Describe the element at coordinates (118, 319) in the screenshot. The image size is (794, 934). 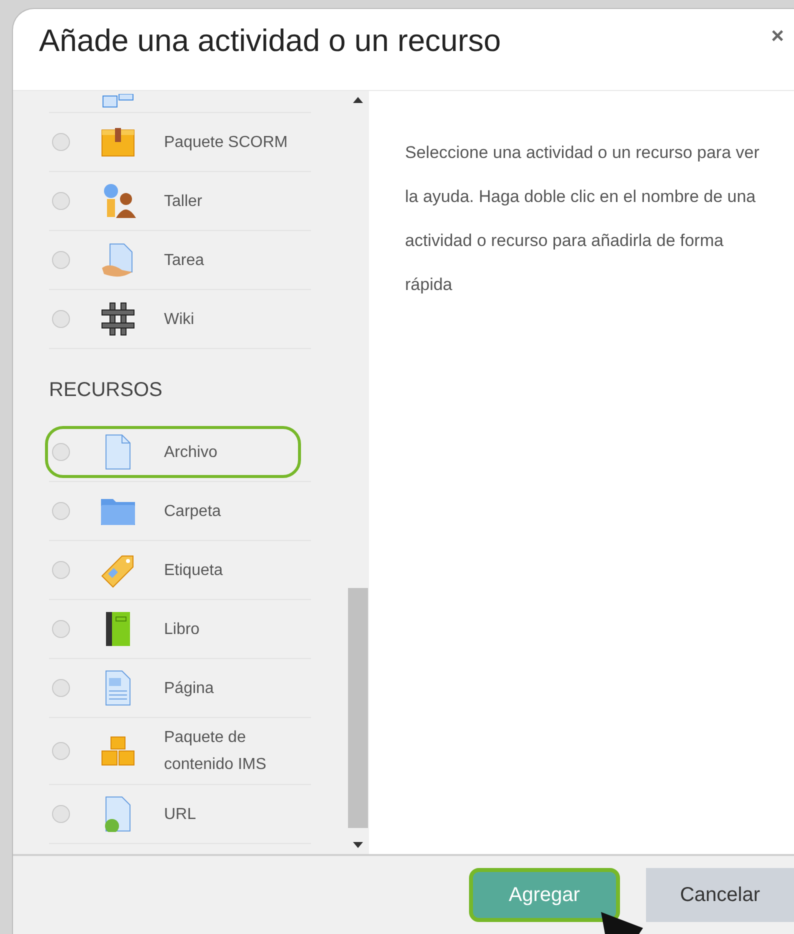
I see `wiki-icon` at that location.